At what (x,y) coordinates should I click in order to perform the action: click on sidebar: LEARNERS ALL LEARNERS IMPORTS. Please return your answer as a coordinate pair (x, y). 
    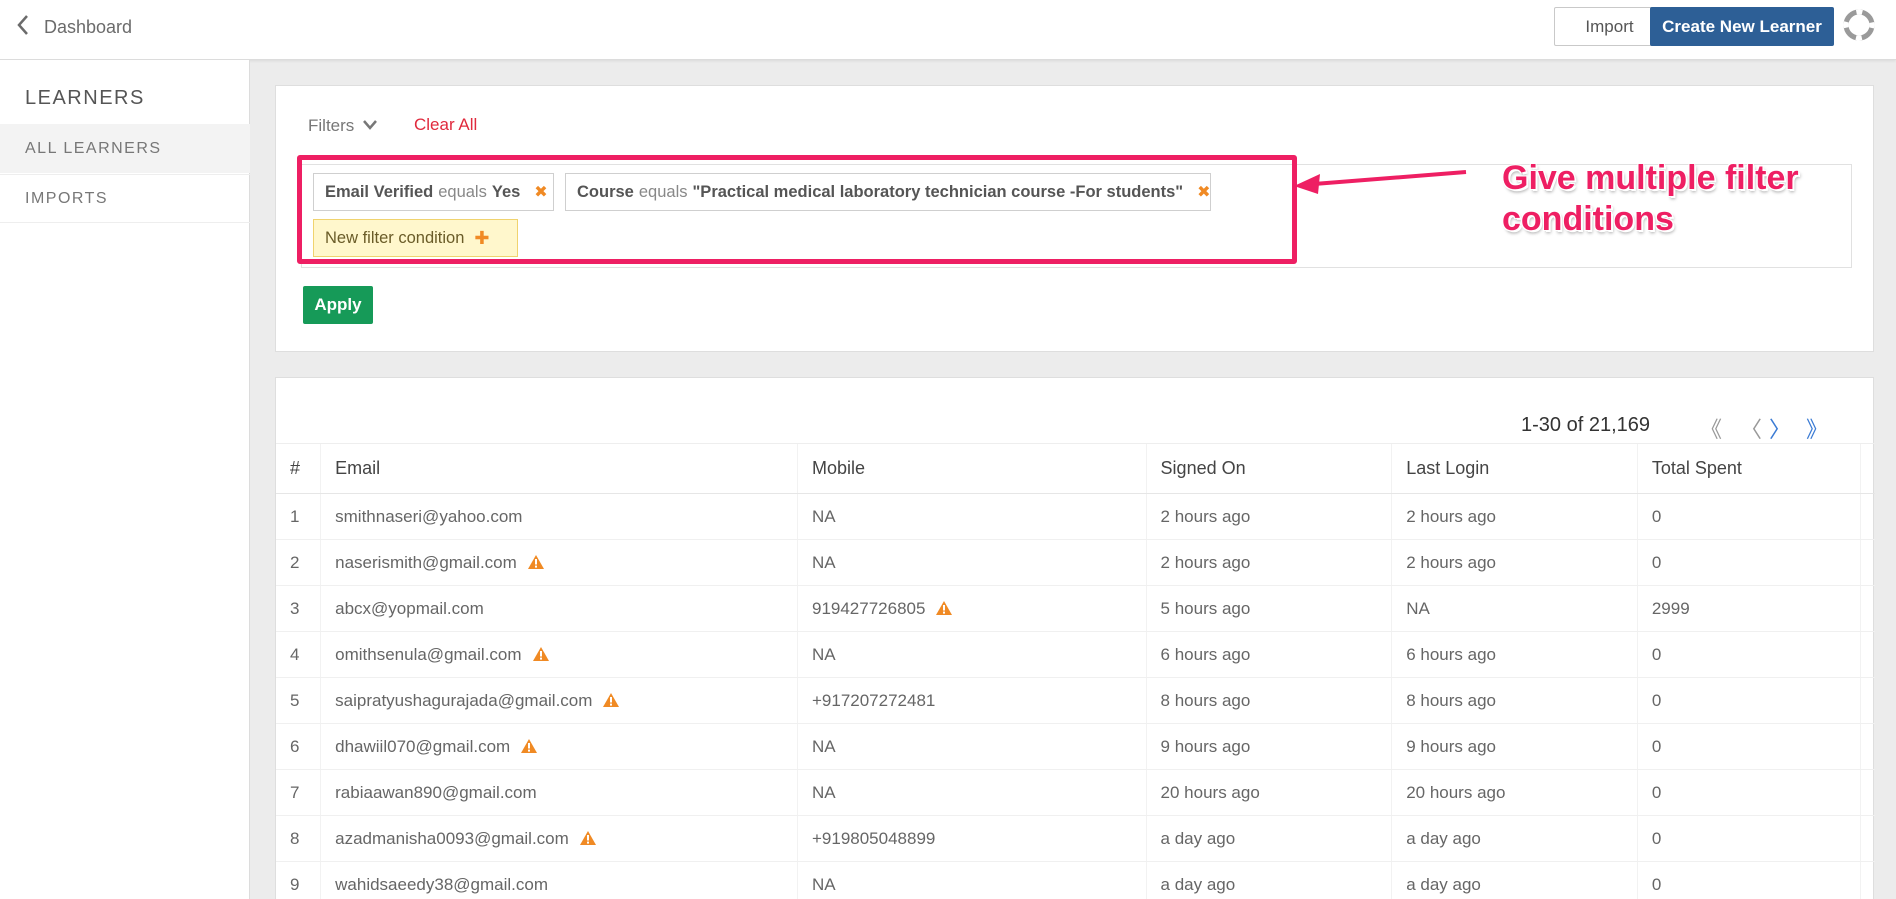
    Looking at the image, I should click on (125, 479).